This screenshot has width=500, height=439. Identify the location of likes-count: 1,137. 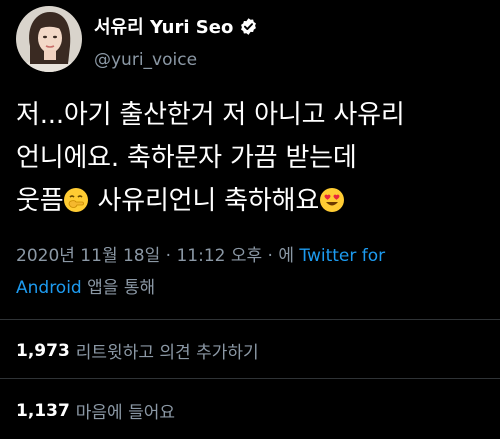
(43, 410).